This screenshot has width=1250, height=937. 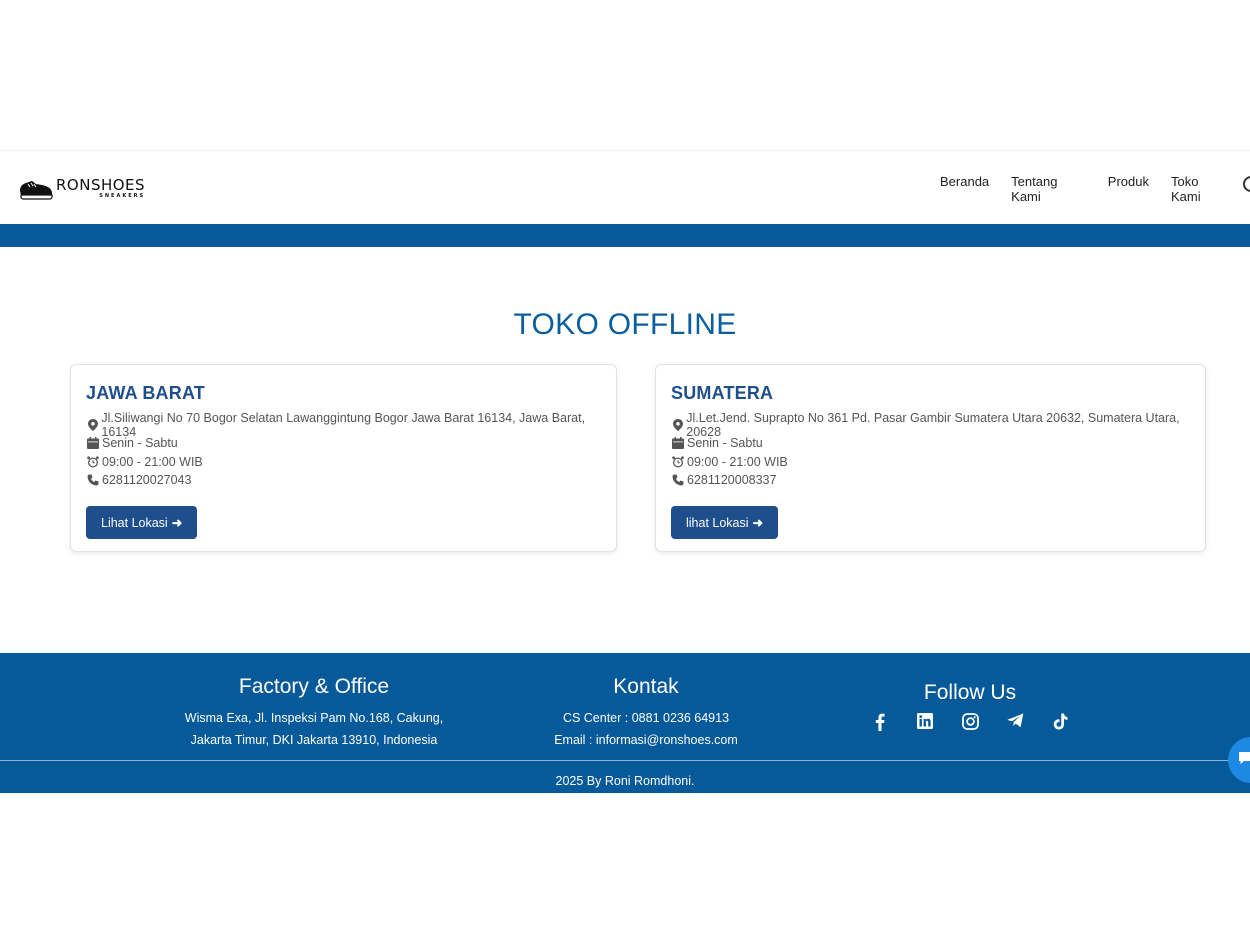 What do you see at coordinates (930, 480) in the screenshot?
I see `store-phone-row: 6281120008337` at bounding box center [930, 480].